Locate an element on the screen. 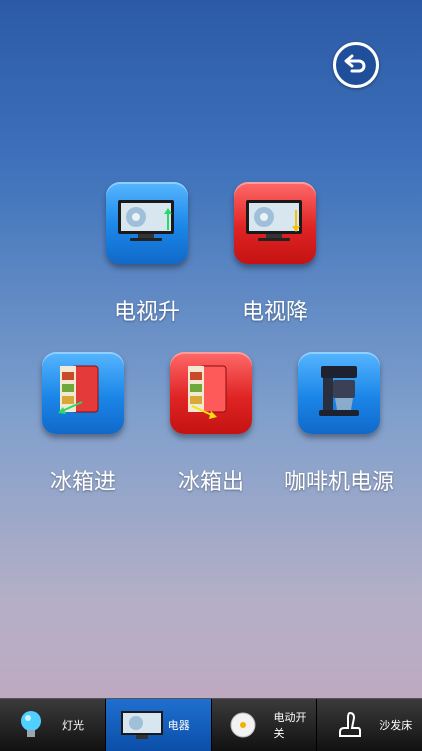 The width and height of the screenshot is (422, 751). nav-item-power-switch: 电动开关 is located at coordinates (265, 725).